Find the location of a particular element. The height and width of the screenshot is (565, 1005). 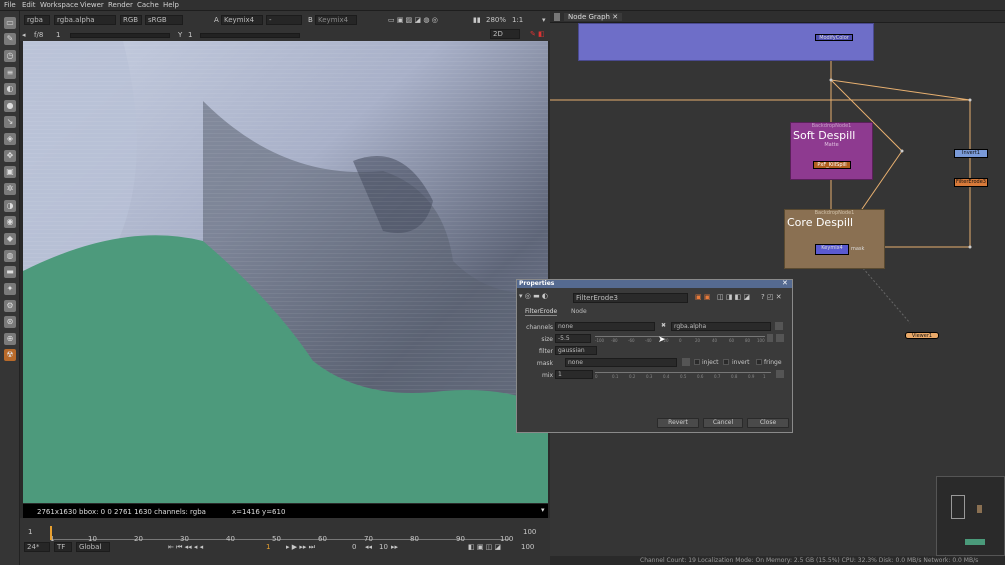

menu-edit: Edit is located at coordinates (29, 5).